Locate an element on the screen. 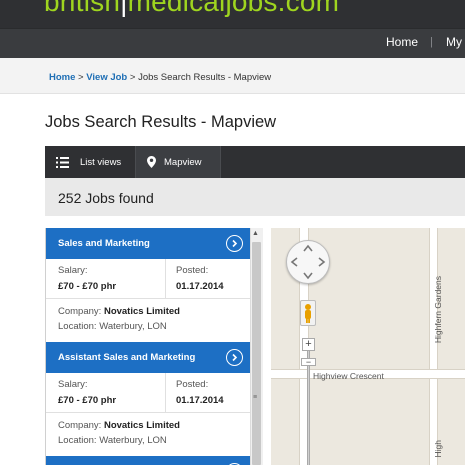 The height and width of the screenshot is (465, 465). mapview-button: Mapview is located at coordinates (178, 162).